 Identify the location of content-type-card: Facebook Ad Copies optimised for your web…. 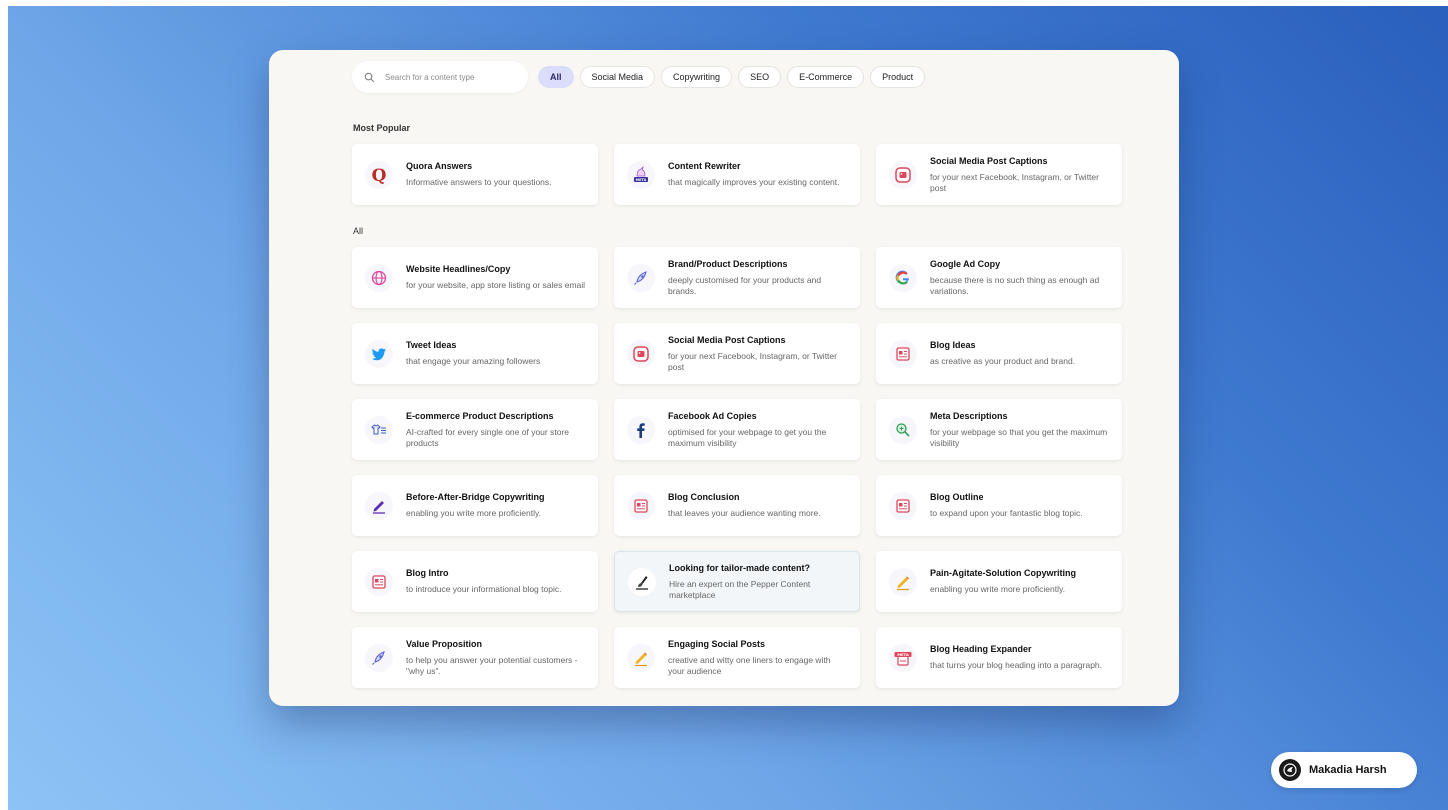
(737, 429).